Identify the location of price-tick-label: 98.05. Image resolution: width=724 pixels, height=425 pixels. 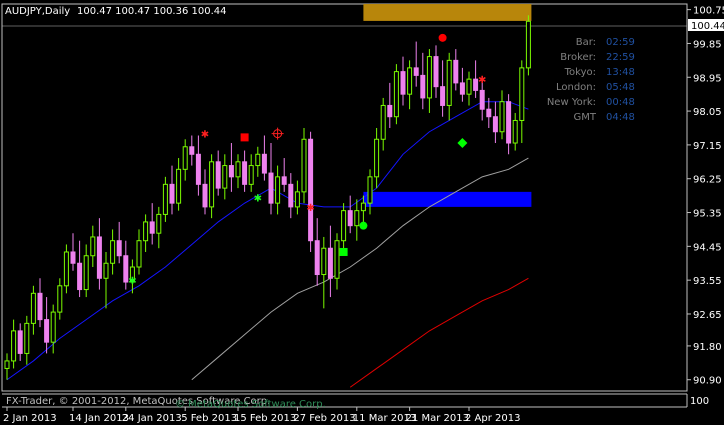
(707, 112).